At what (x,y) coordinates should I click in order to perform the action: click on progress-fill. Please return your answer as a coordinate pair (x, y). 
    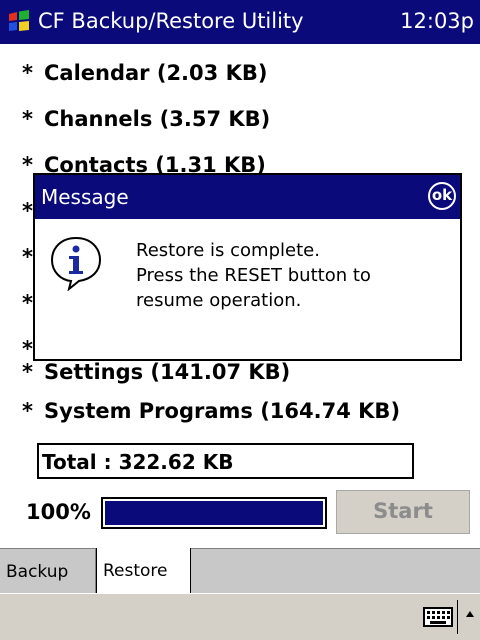
    Looking at the image, I should click on (214, 513).